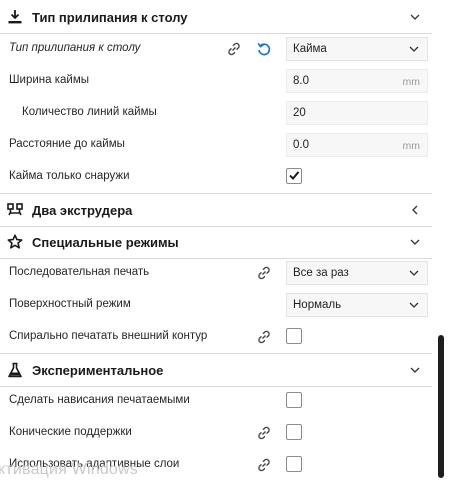 The width and height of the screenshot is (449, 481). I want to click on section-title: Два экструдера, so click(82, 210).